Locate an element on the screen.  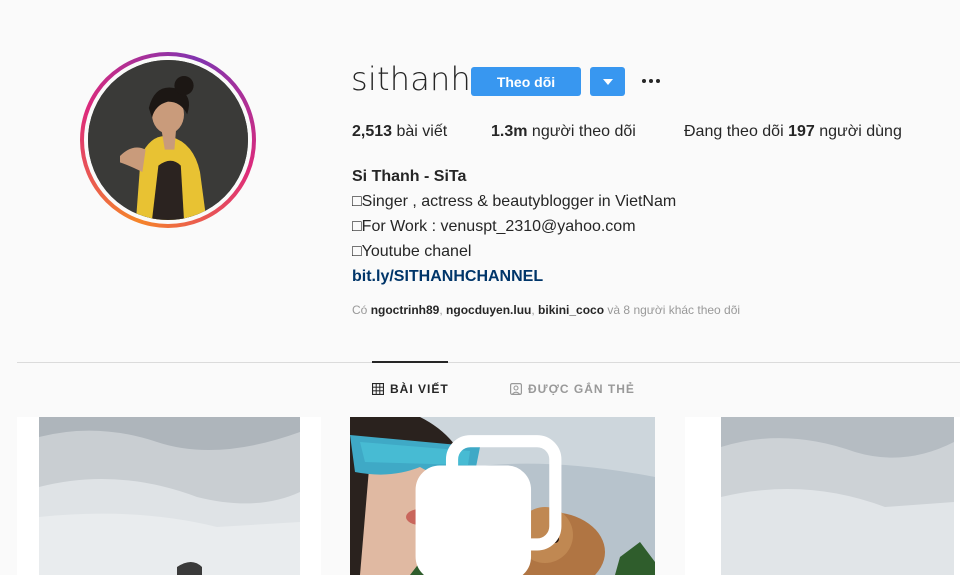
following-count: Đang theo dõi 197 người dùng is located at coordinates (793, 132).